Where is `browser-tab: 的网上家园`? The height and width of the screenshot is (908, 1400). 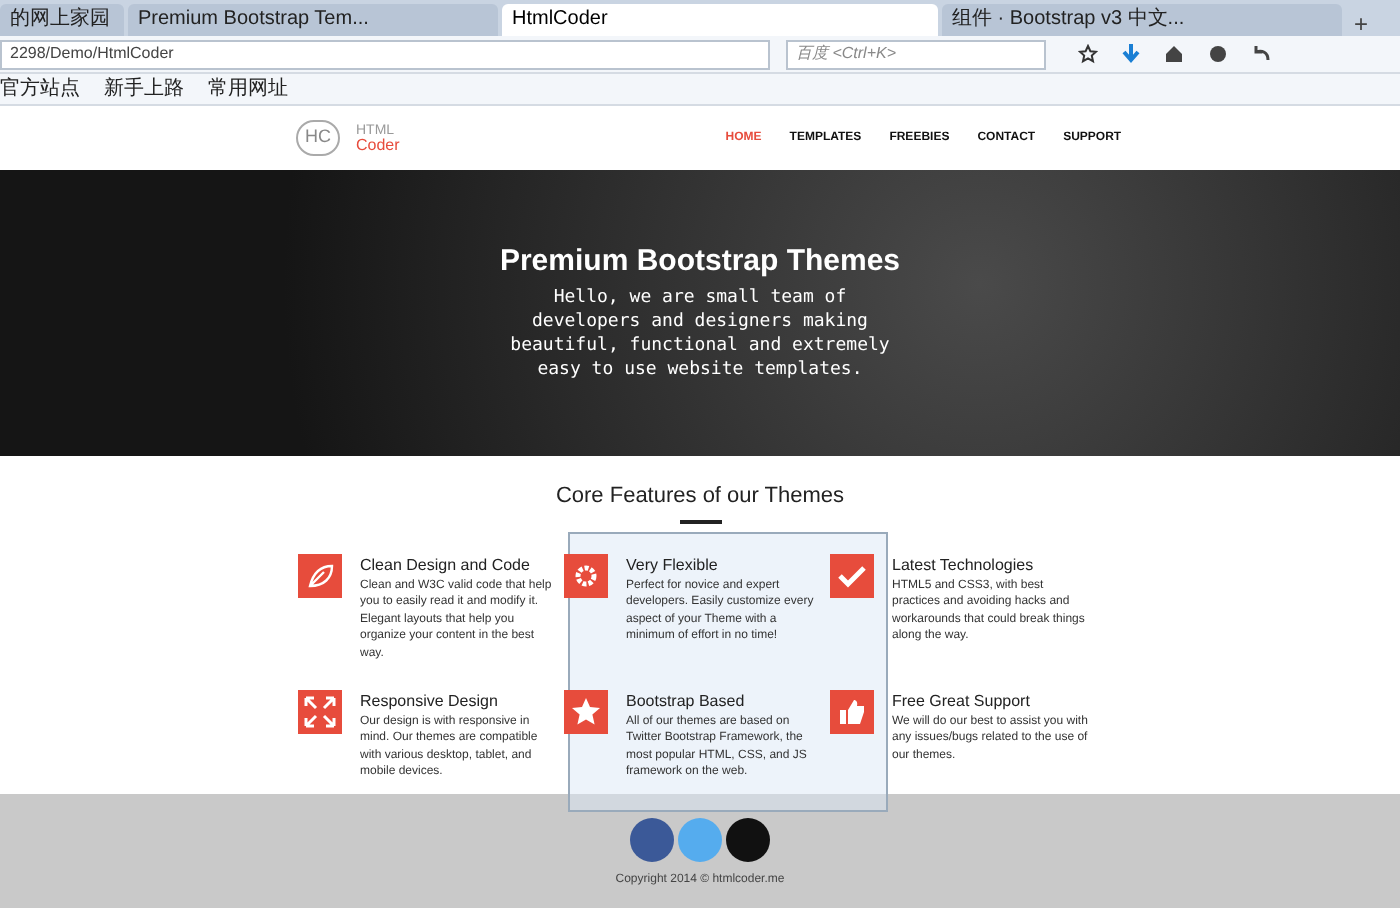
browser-tab: 的网上家园 is located at coordinates (62, 20).